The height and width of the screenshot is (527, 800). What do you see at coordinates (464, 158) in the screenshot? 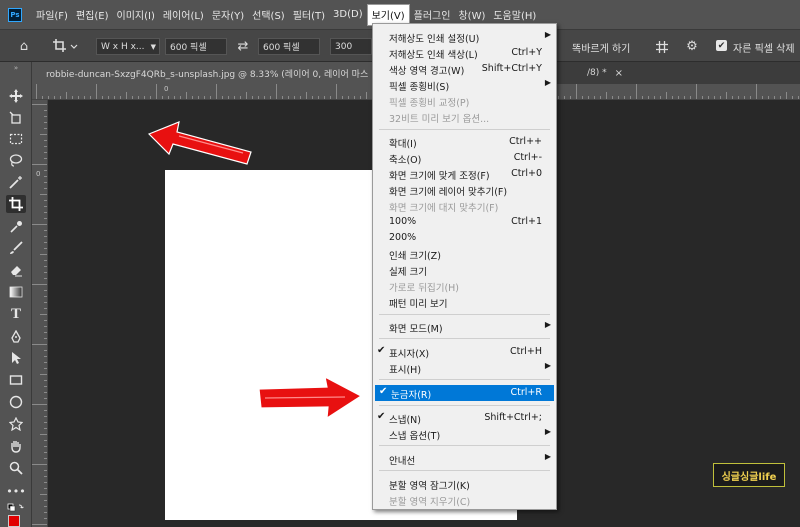
I see `menu-item-zoom-out: 축소(O) Ctrl+-` at bounding box center [464, 158].